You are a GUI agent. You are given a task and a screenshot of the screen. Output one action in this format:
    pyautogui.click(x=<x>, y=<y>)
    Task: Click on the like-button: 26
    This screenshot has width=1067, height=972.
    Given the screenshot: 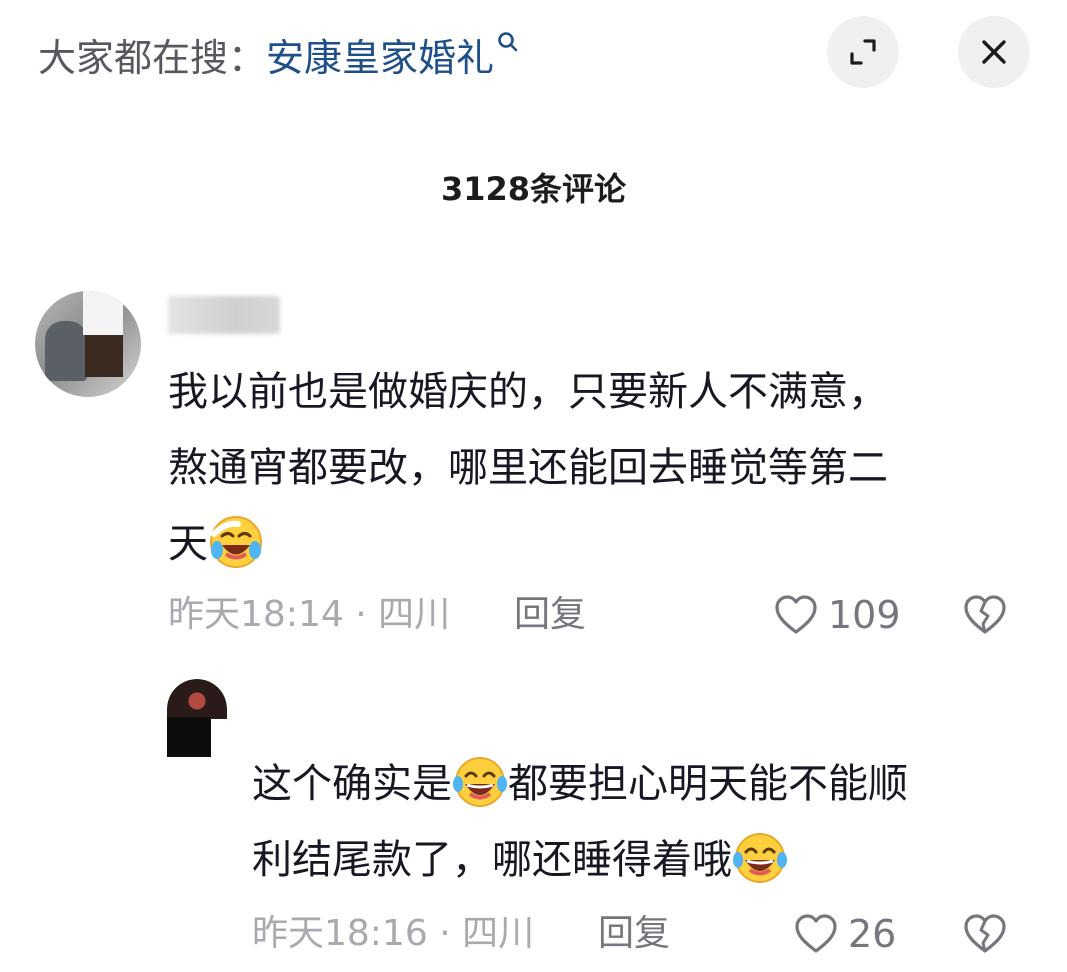 What is the action you would take?
    pyautogui.click(x=844, y=934)
    